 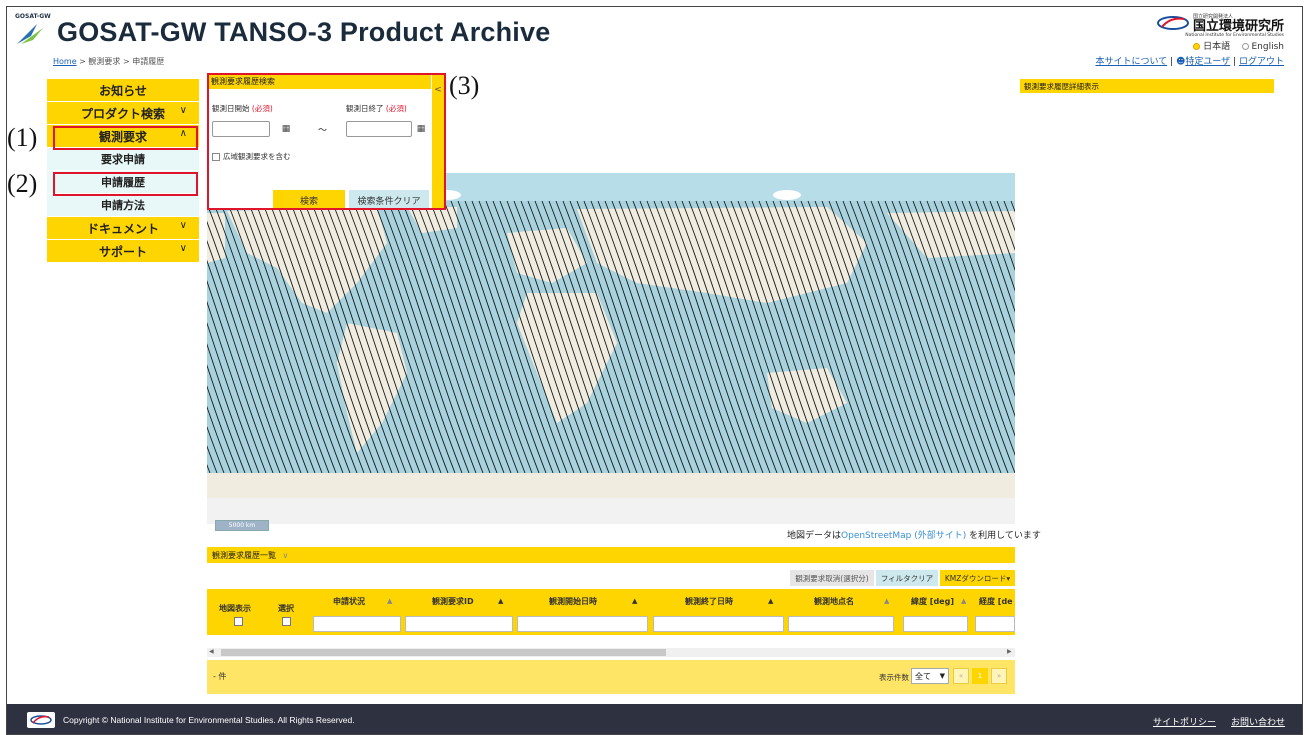 What do you see at coordinates (930, 676) in the screenshot?
I see `page-size-select: 全て ▼` at bounding box center [930, 676].